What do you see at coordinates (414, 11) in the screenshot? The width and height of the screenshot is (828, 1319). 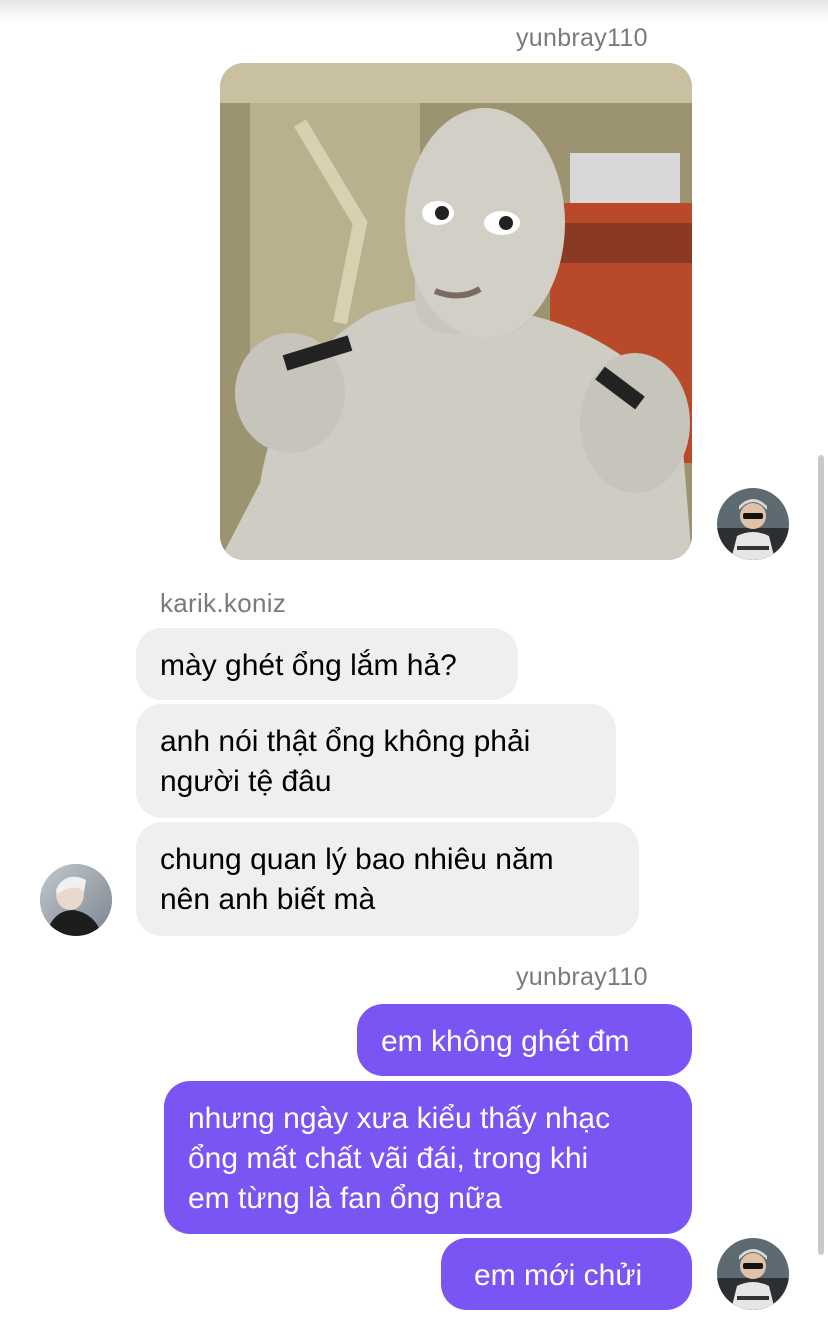 I see `top-shade` at bounding box center [414, 11].